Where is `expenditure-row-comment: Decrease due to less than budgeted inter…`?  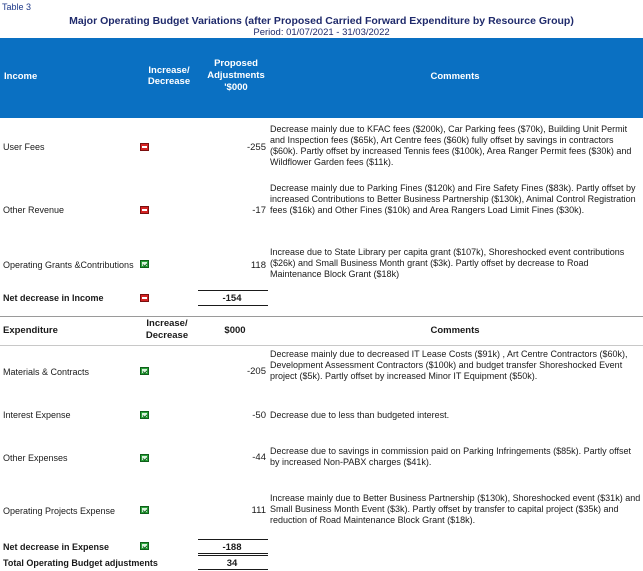 expenditure-row-comment: Decrease due to less than budgeted inter… is located at coordinates (360, 415).